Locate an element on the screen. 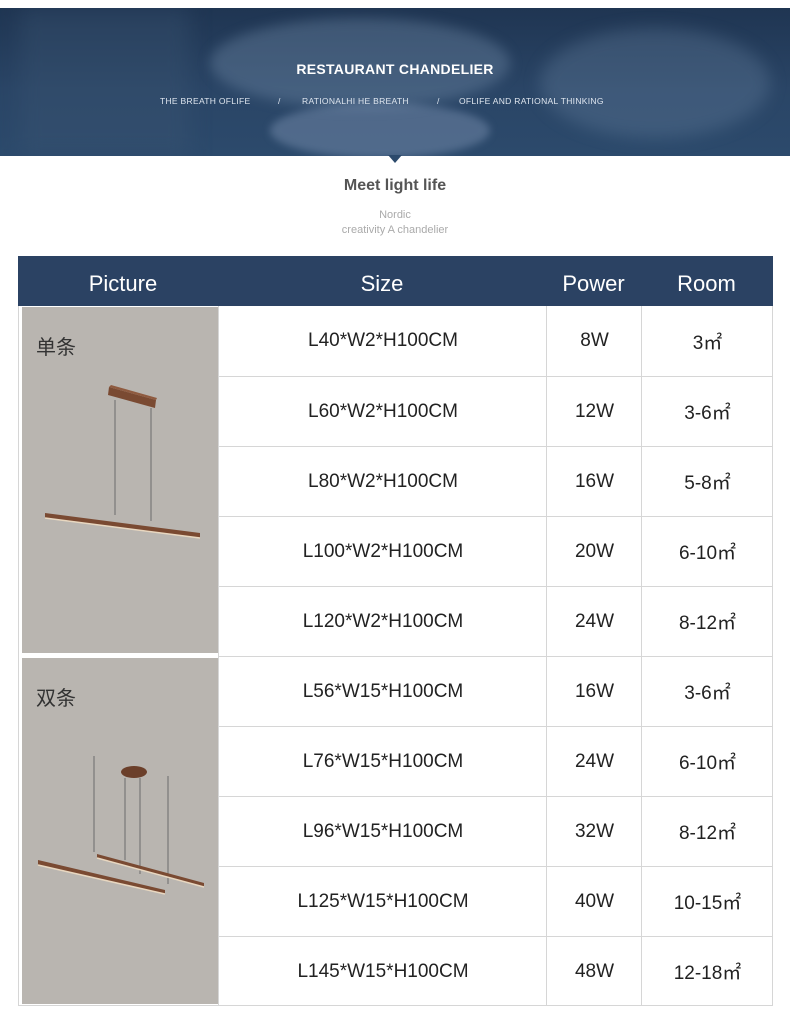 The image size is (790, 1030). power-cell: 12W is located at coordinates (594, 411).